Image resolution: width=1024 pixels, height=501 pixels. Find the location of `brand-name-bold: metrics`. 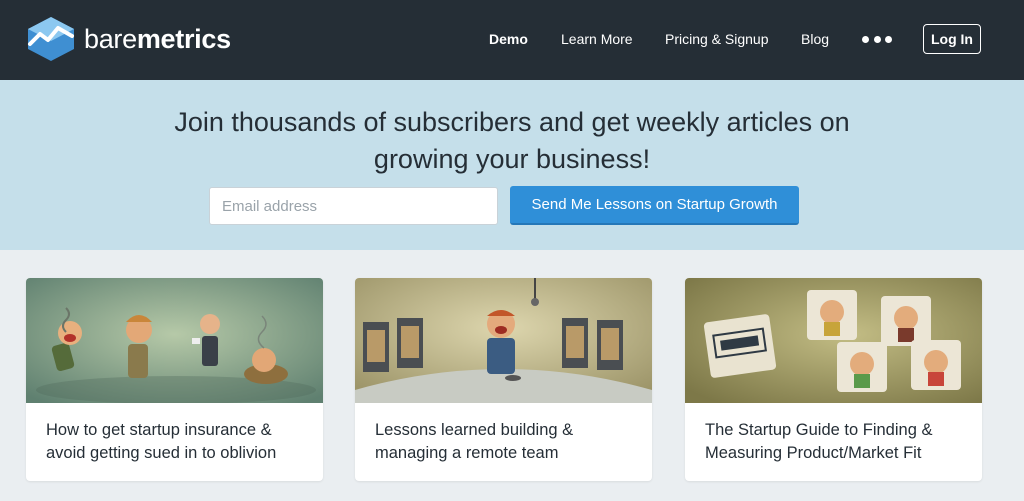

brand-name-bold: metrics is located at coordinates (183, 38).